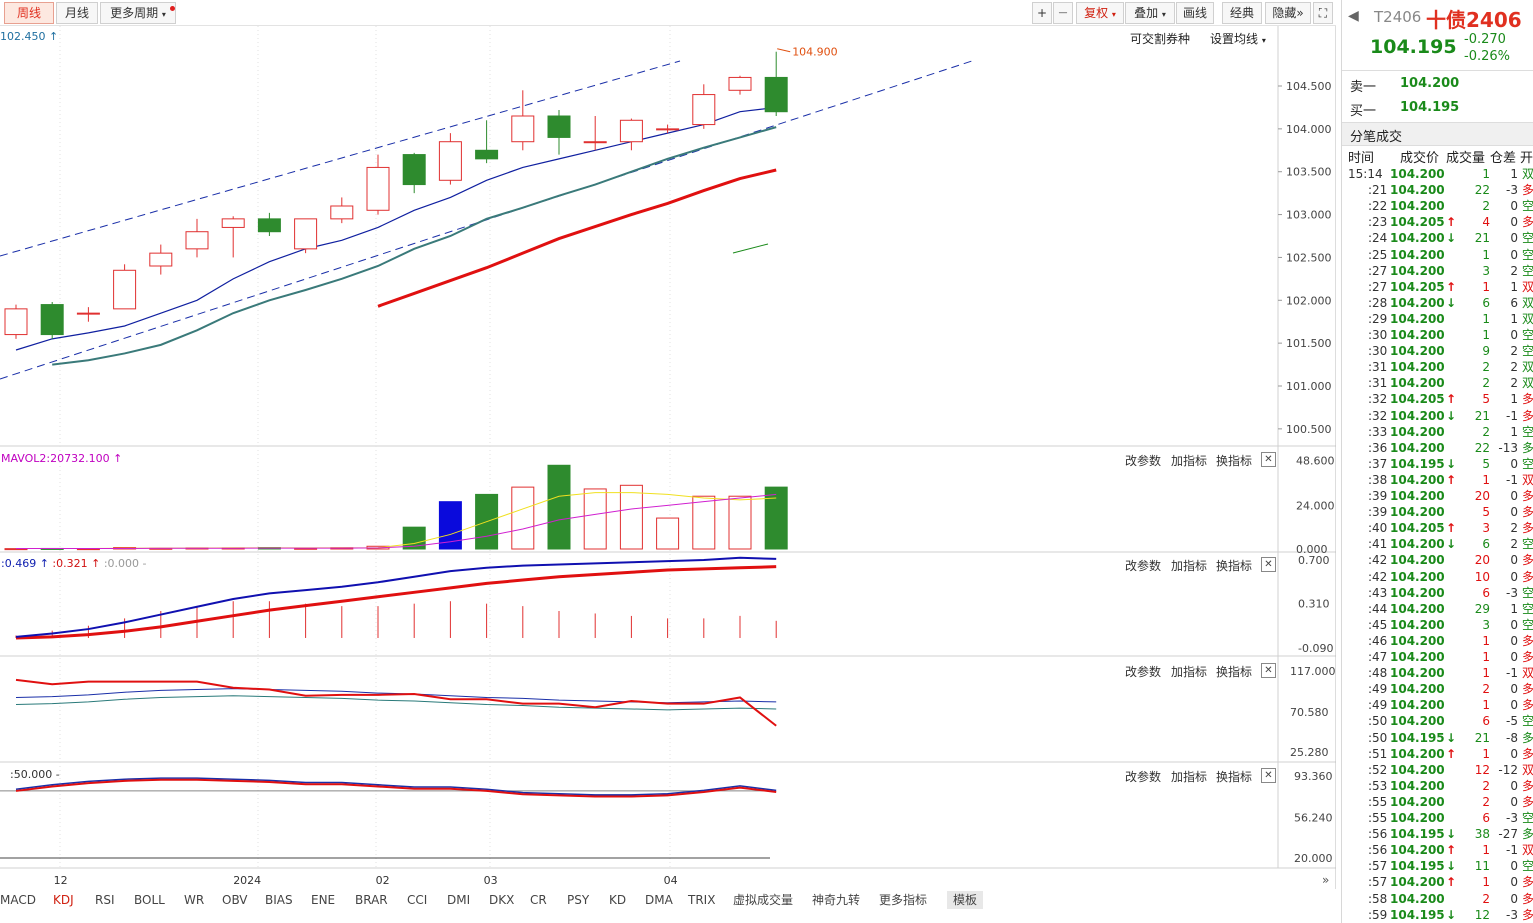 The width and height of the screenshot is (1533, 923). I want to click on indicator-tab-19: 更多指标, so click(903, 900).